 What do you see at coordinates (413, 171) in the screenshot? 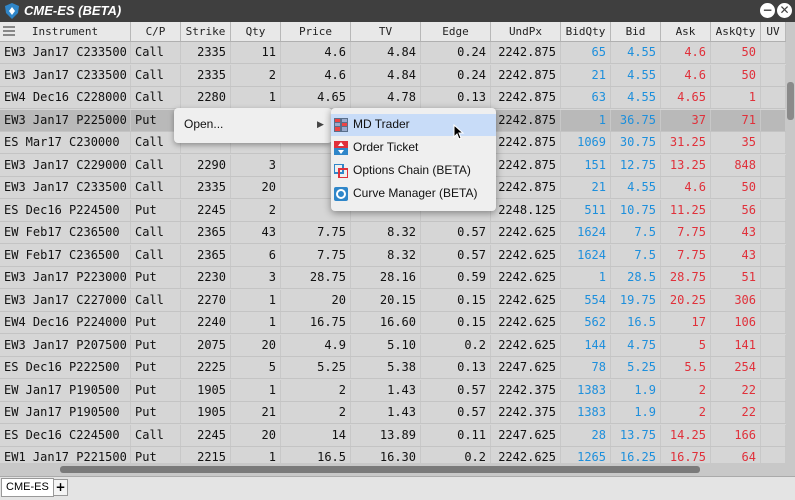
I see `options-chain-menu-item: Options Chain (BETA)` at bounding box center [413, 171].